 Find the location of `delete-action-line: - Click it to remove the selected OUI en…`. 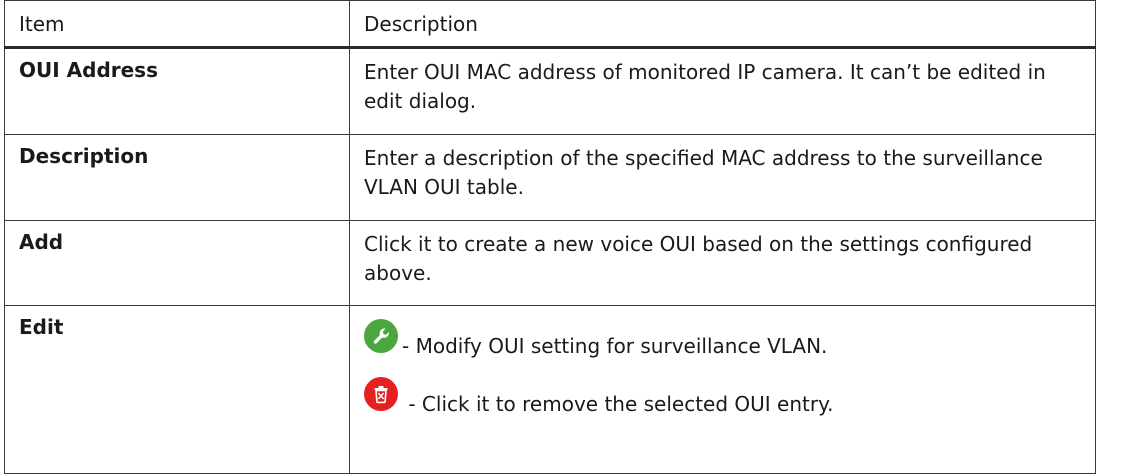

delete-action-line: - Click it to remove the selected OUI en… is located at coordinates (722, 384).